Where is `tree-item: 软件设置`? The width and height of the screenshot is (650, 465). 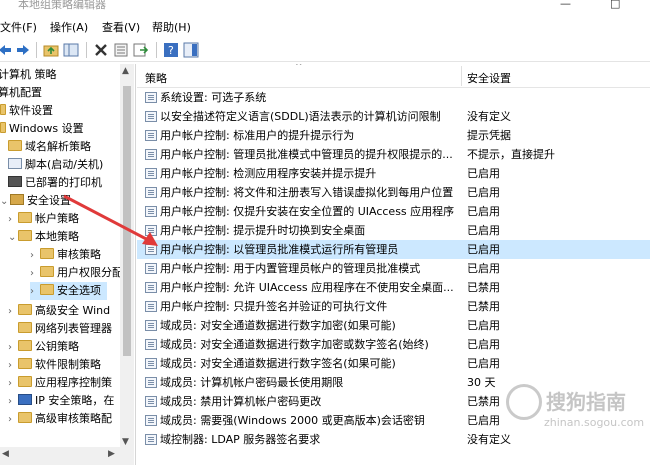
tree-item: 软件设置 is located at coordinates (26, 111).